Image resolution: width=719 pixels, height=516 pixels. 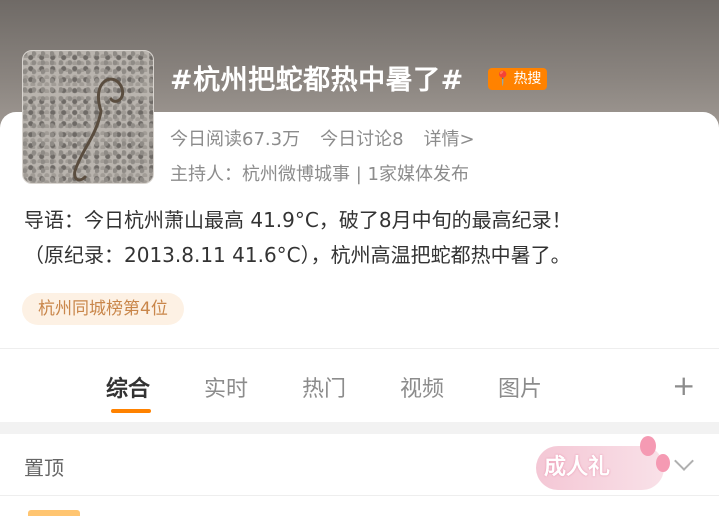 What do you see at coordinates (128, 387) in the screenshot?
I see `tab-comprehensive: 综合` at bounding box center [128, 387].